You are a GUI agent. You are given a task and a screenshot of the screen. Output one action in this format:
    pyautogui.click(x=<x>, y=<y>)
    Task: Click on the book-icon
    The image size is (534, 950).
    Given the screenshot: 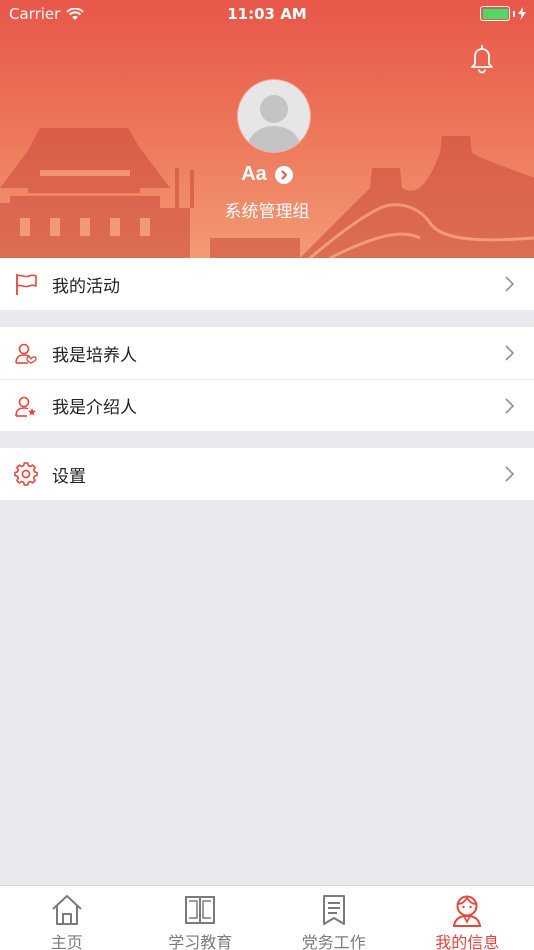 What is the action you would take?
    pyautogui.click(x=200, y=910)
    